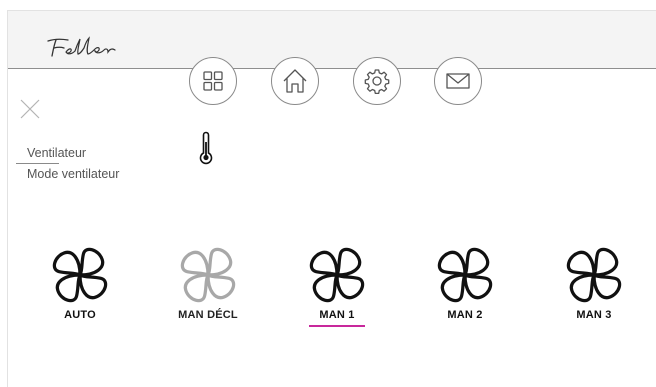  I want to click on nav-line, so click(332, 68).